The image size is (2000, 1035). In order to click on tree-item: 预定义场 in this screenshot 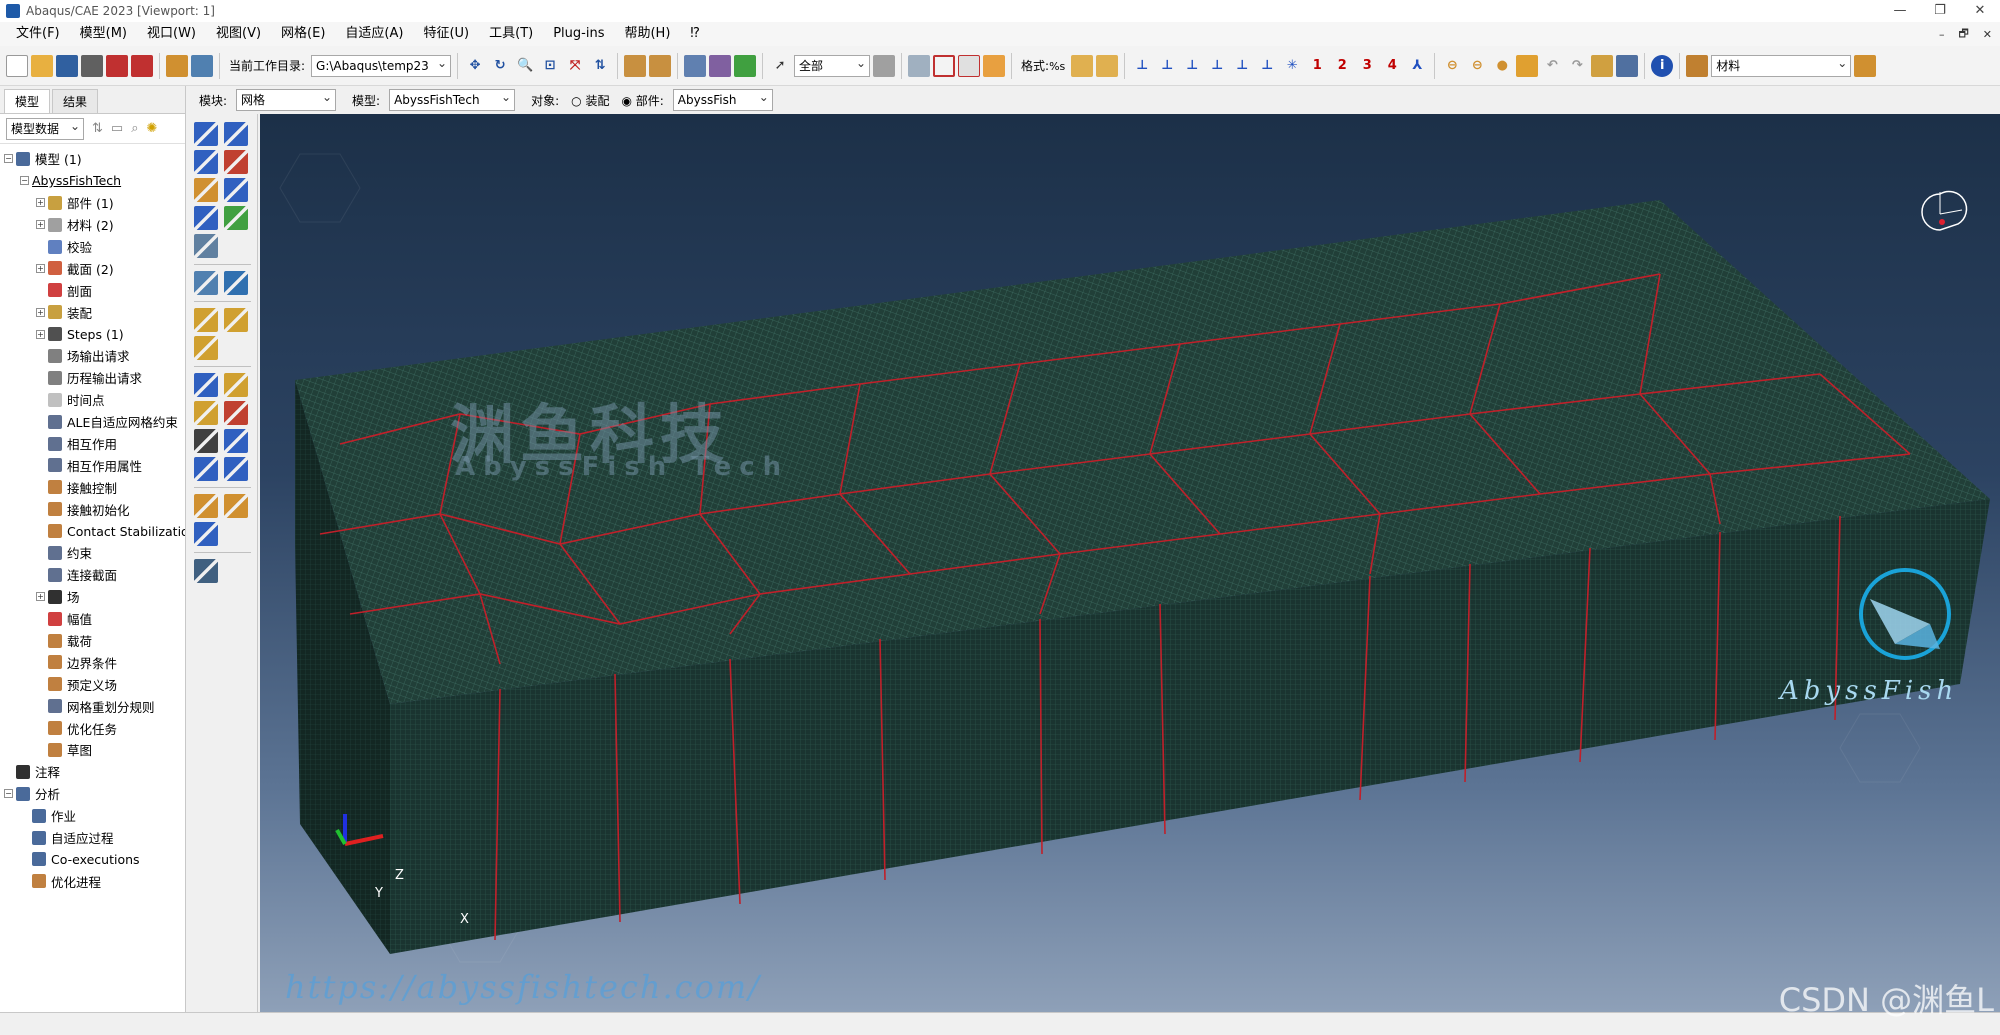, I will do `click(92, 684)`.